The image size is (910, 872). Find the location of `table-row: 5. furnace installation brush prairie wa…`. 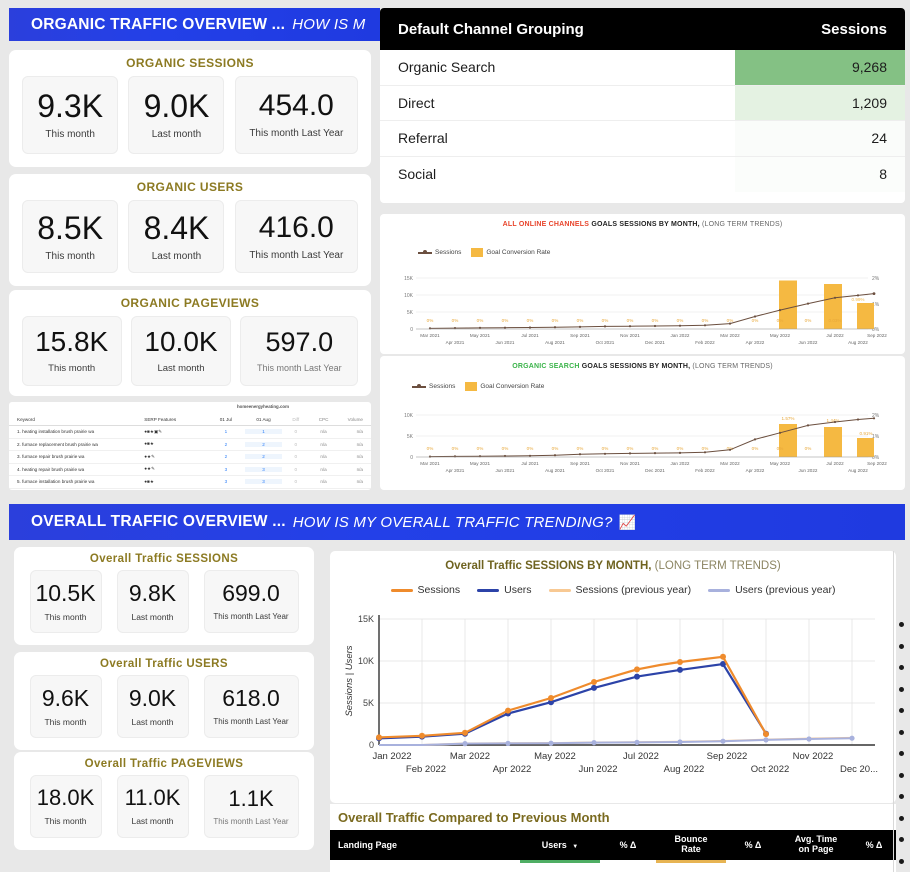

table-row: 5. furnace installation brush prairie wa… is located at coordinates (190, 482).